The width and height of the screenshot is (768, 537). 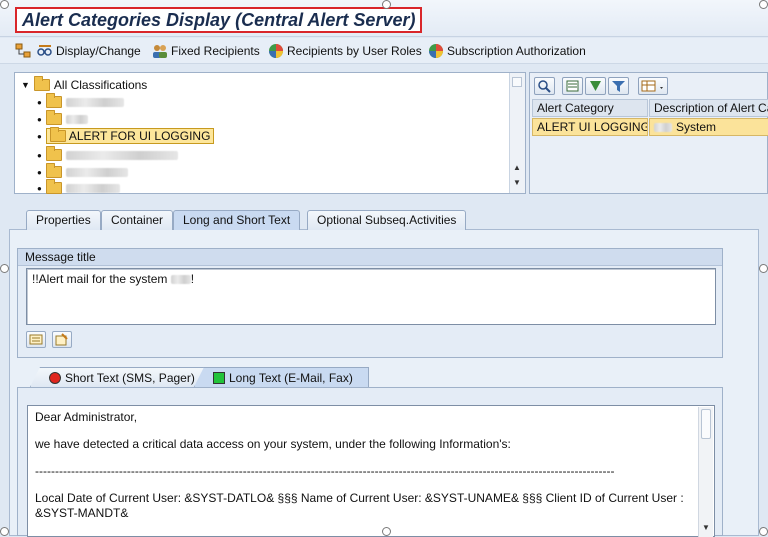 I want to click on tab-short-text-label: Short Text (SMS, Pager), so click(x=130, y=377).